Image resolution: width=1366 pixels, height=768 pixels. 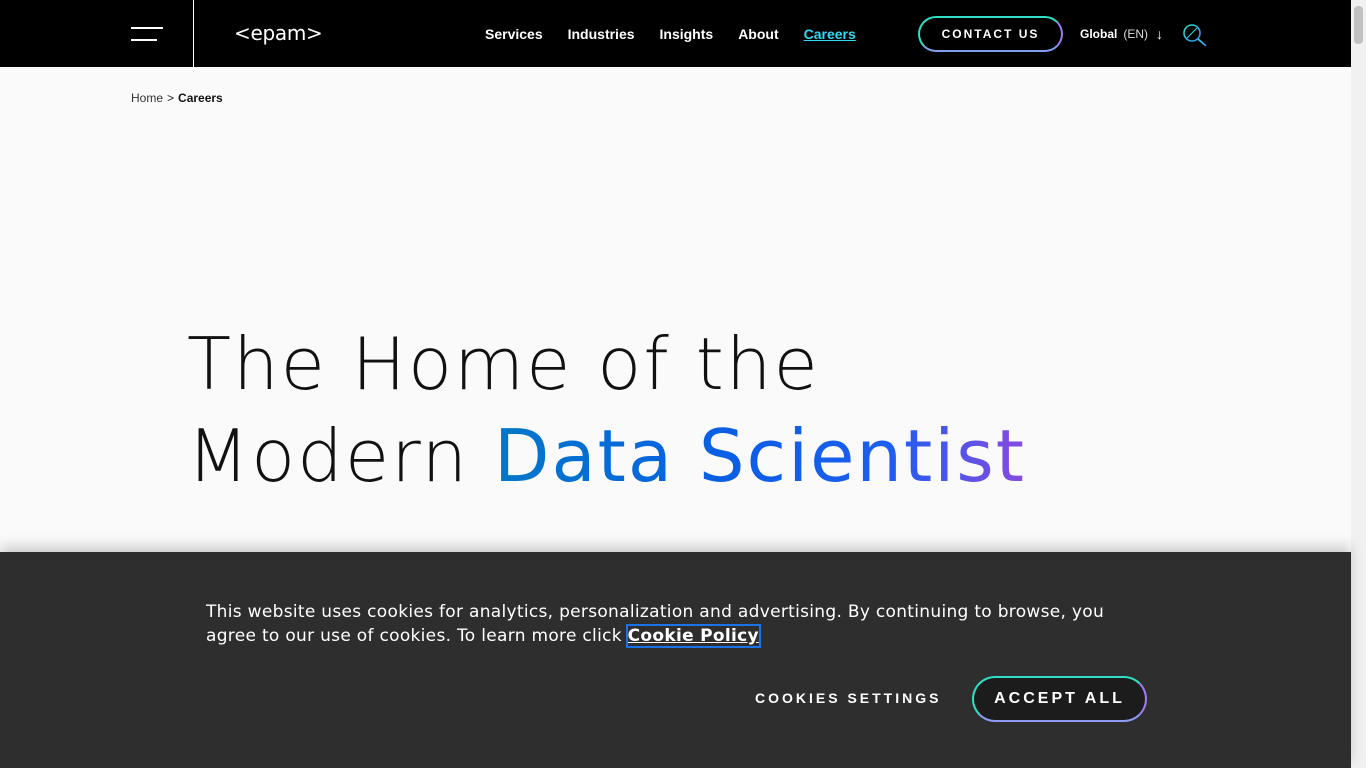 I want to click on hero-highlight: Data Scientist, so click(x=760, y=456).